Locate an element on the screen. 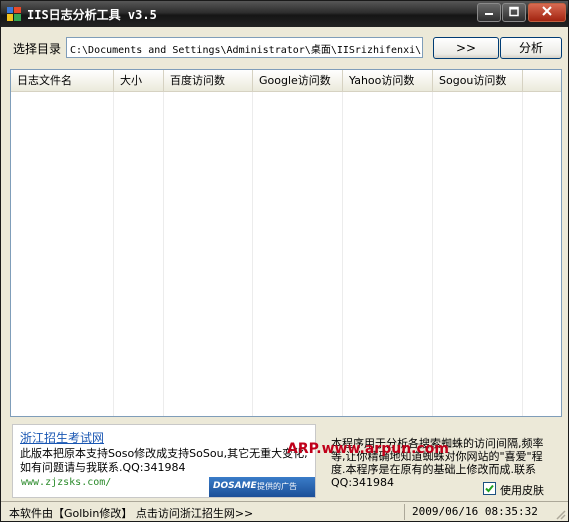 This screenshot has height=522, width=569. ad-brand: DOSAME is located at coordinates (235, 486).